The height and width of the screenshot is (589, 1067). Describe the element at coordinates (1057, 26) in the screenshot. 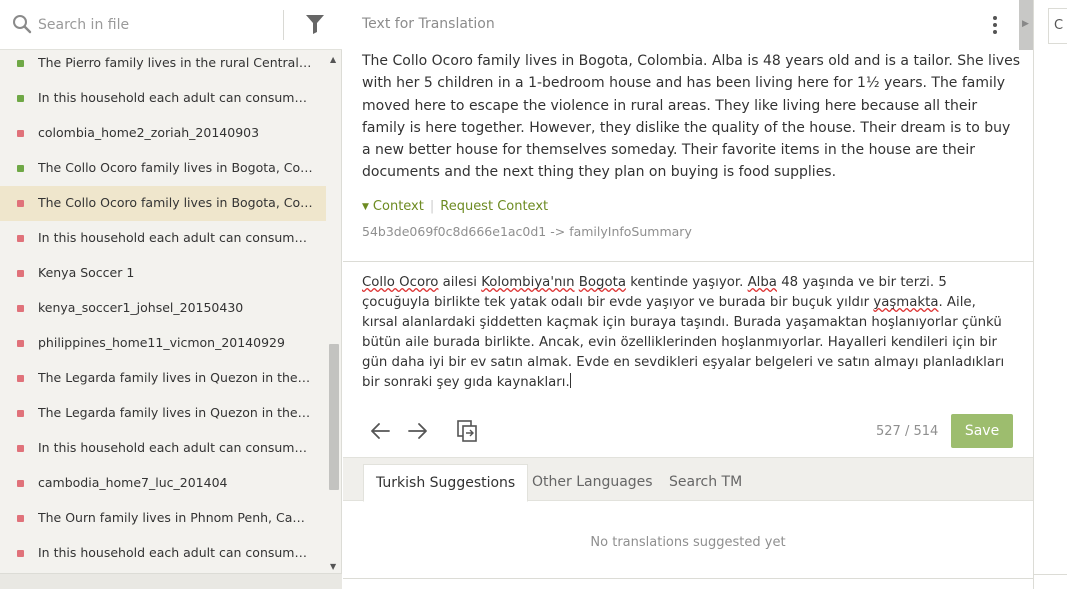

I see `right-panel-tab: C` at that location.